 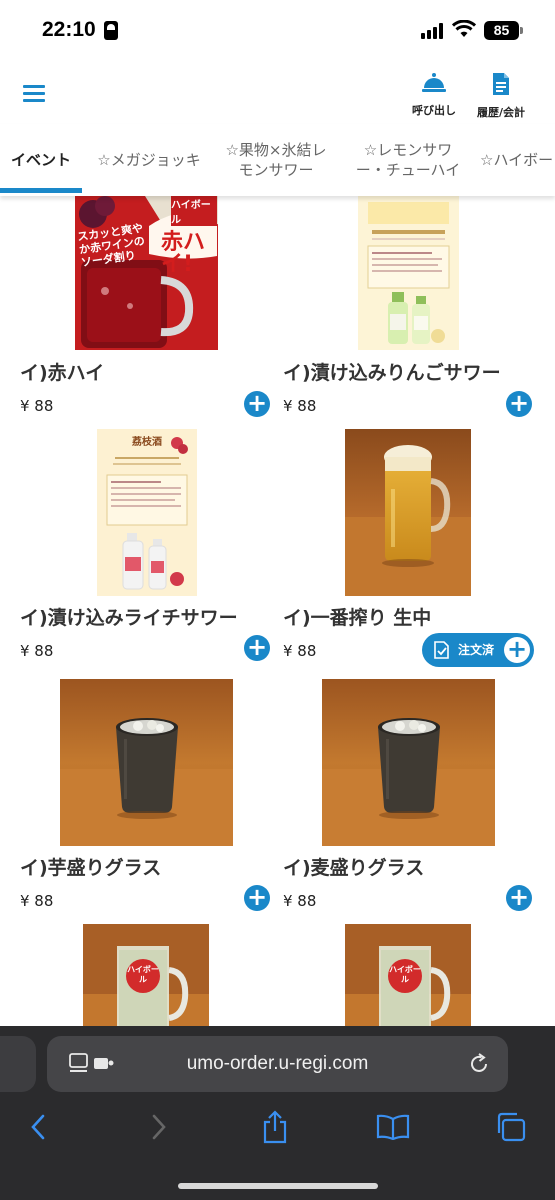 What do you see at coordinates (441, 650) in the screenshot?
I see `check-document-icon` at bounding box center [441, 650].